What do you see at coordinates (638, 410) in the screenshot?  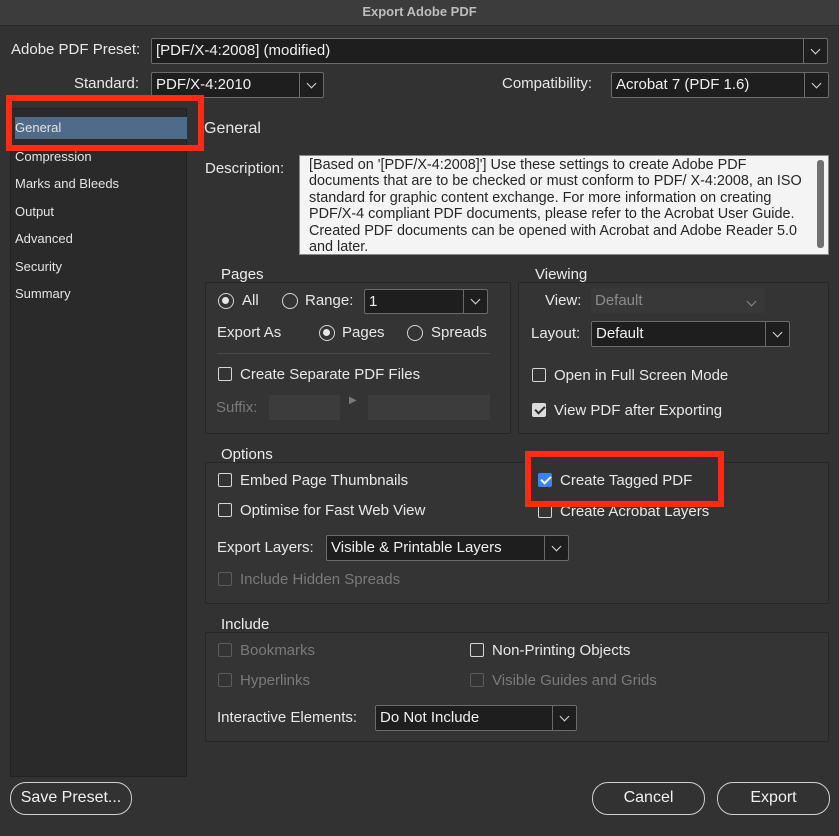 I see `view-after-label: View PDF after Exporting` at bounding box center [638, 410].